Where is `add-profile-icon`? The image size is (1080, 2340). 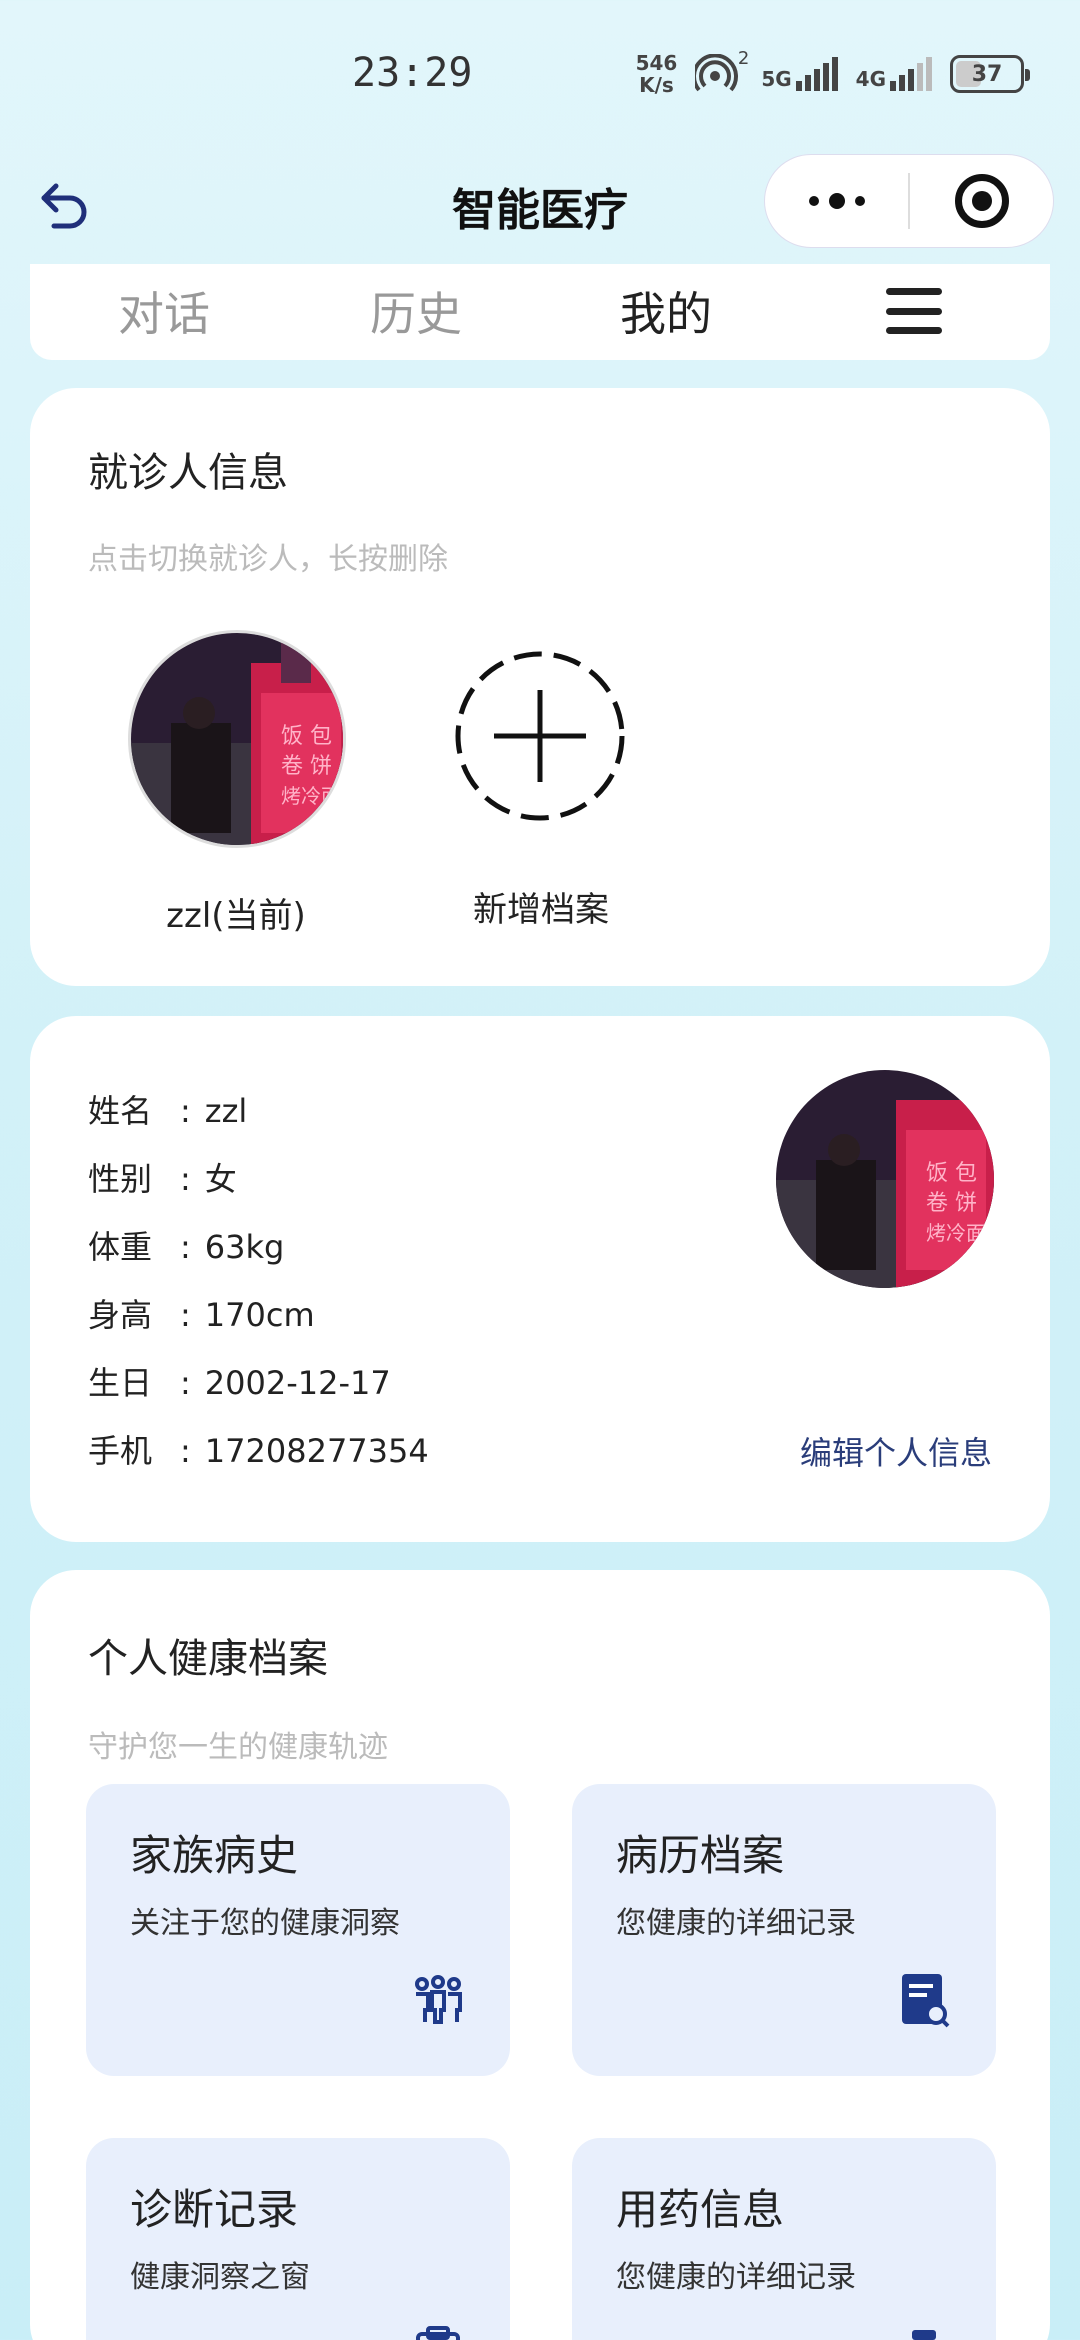
add-profile-icon is located at coordinates (540, 736).